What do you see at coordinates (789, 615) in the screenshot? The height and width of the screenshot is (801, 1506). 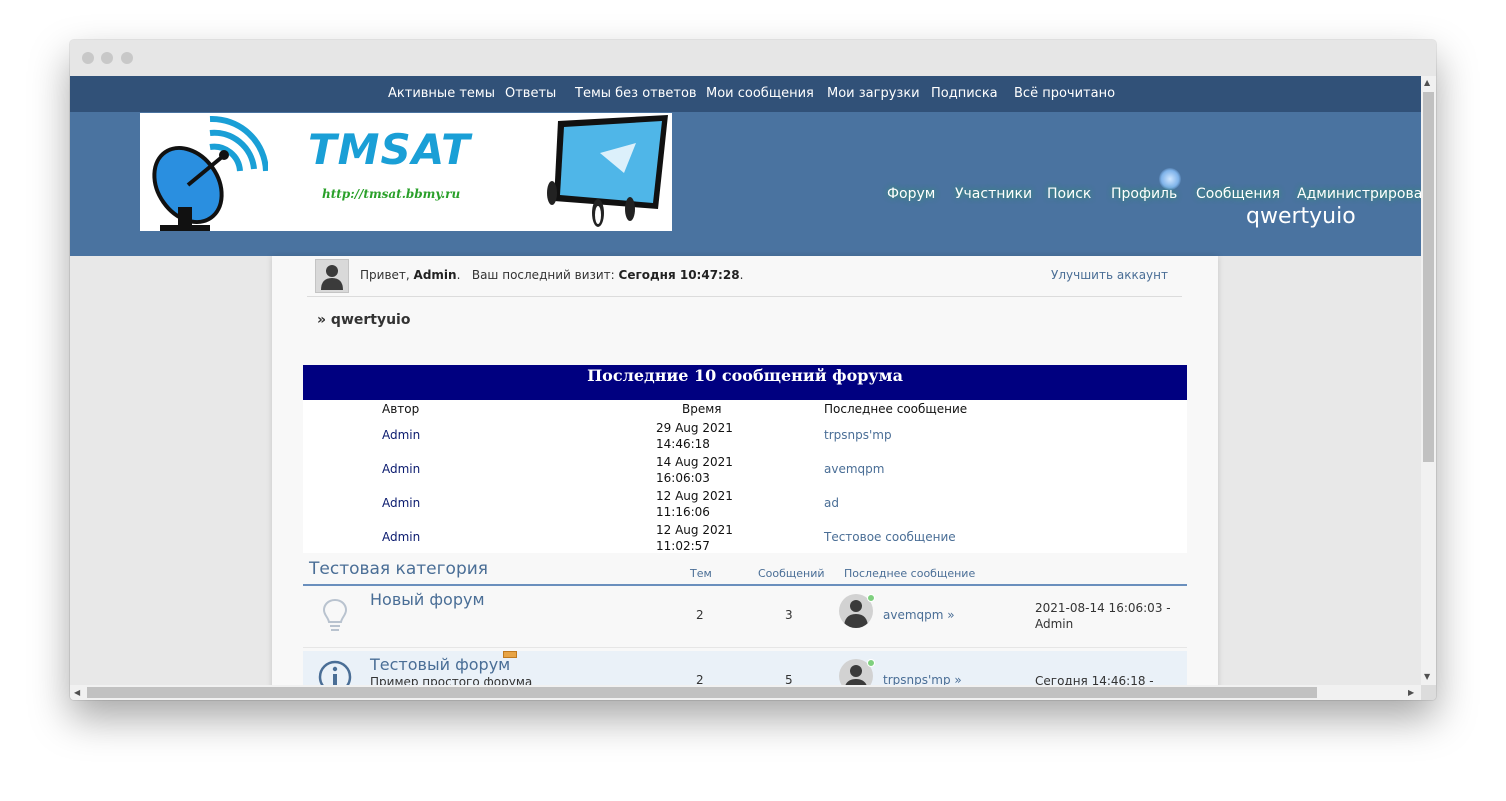 I see `forum-posts-count: 3` at bounding box center [789, 615].